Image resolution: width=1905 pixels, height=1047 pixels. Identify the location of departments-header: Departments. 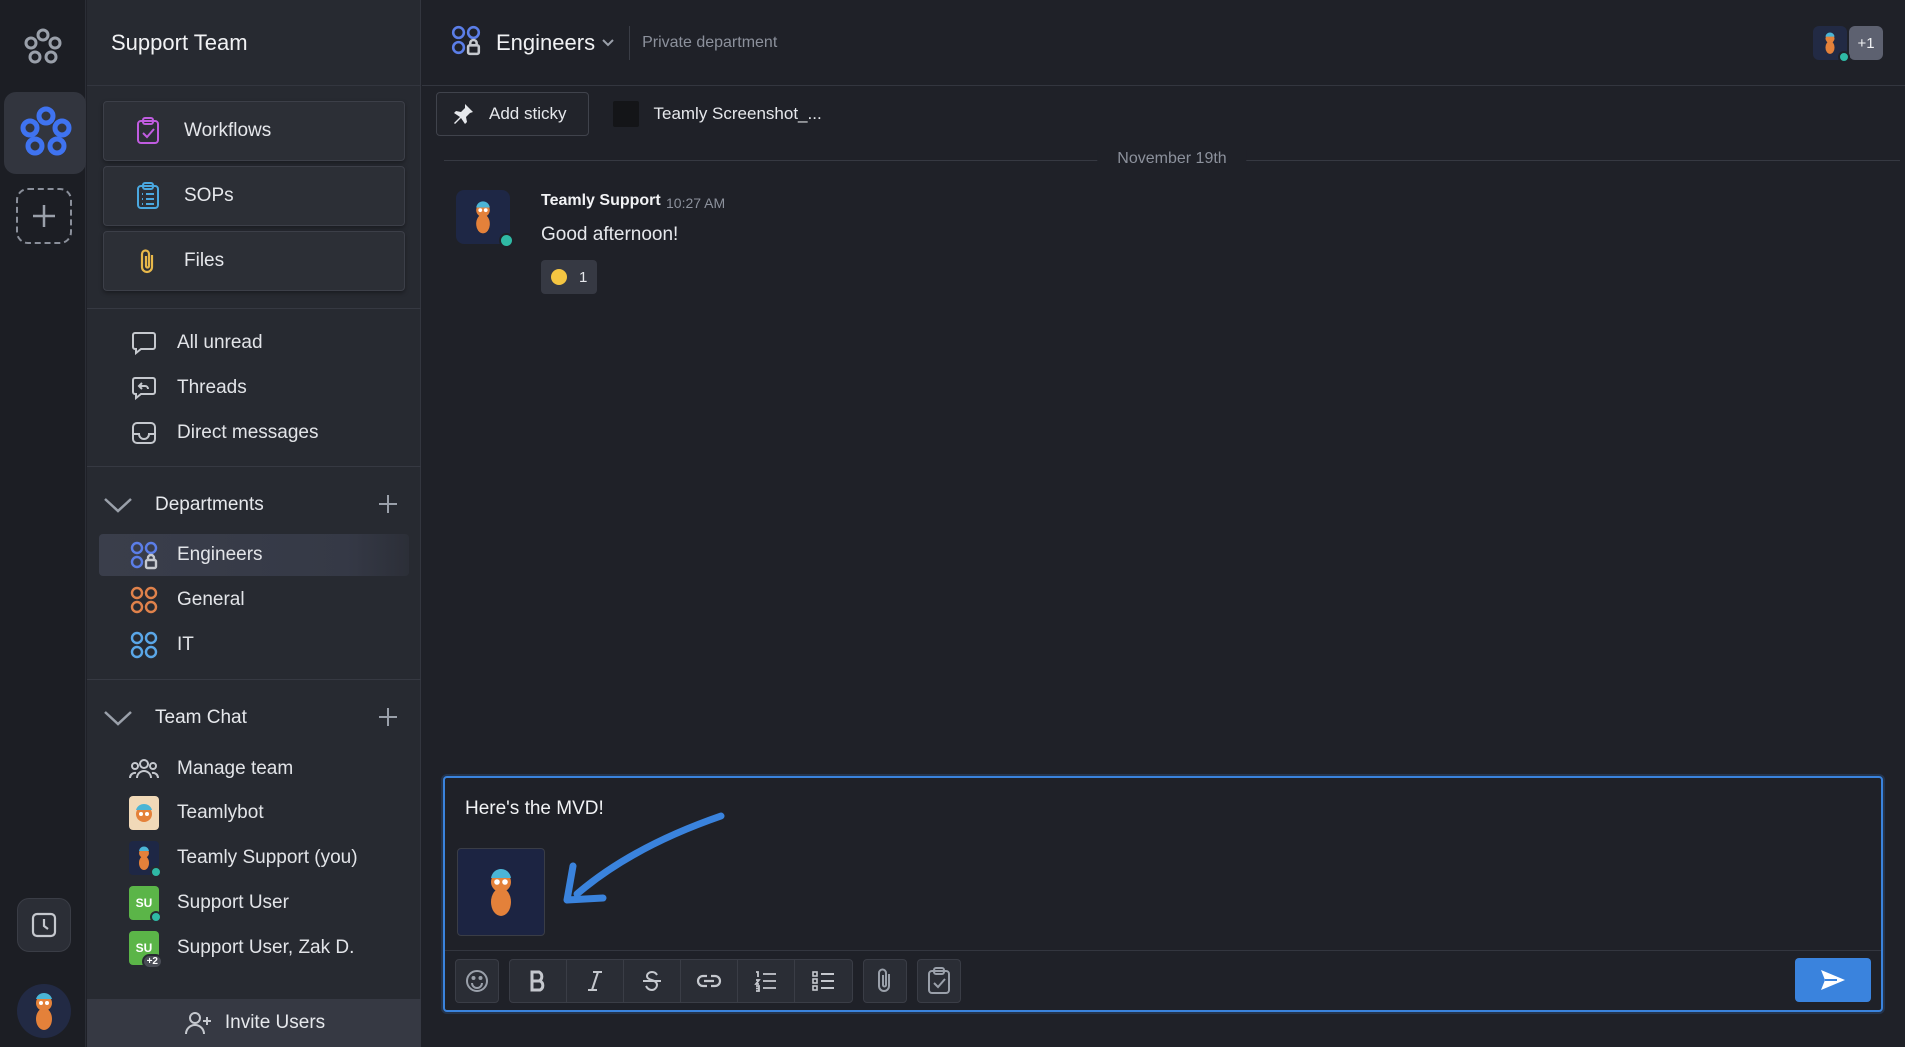
(254, 505).